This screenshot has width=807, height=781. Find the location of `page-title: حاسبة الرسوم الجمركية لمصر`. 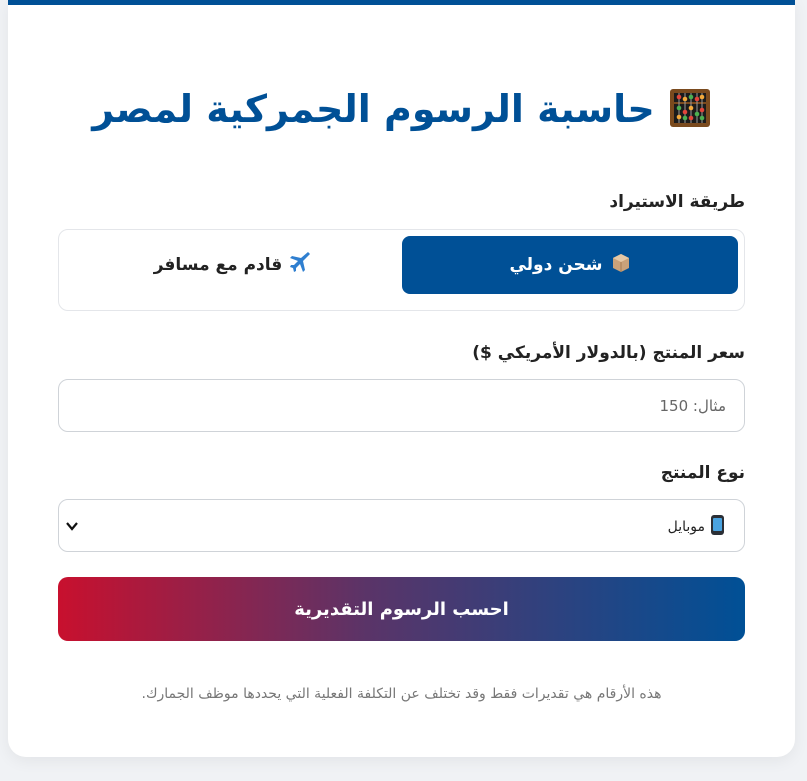

page-title: حاسبة الرسوم الجمركية لمصر is located at coordinates (401, 109).